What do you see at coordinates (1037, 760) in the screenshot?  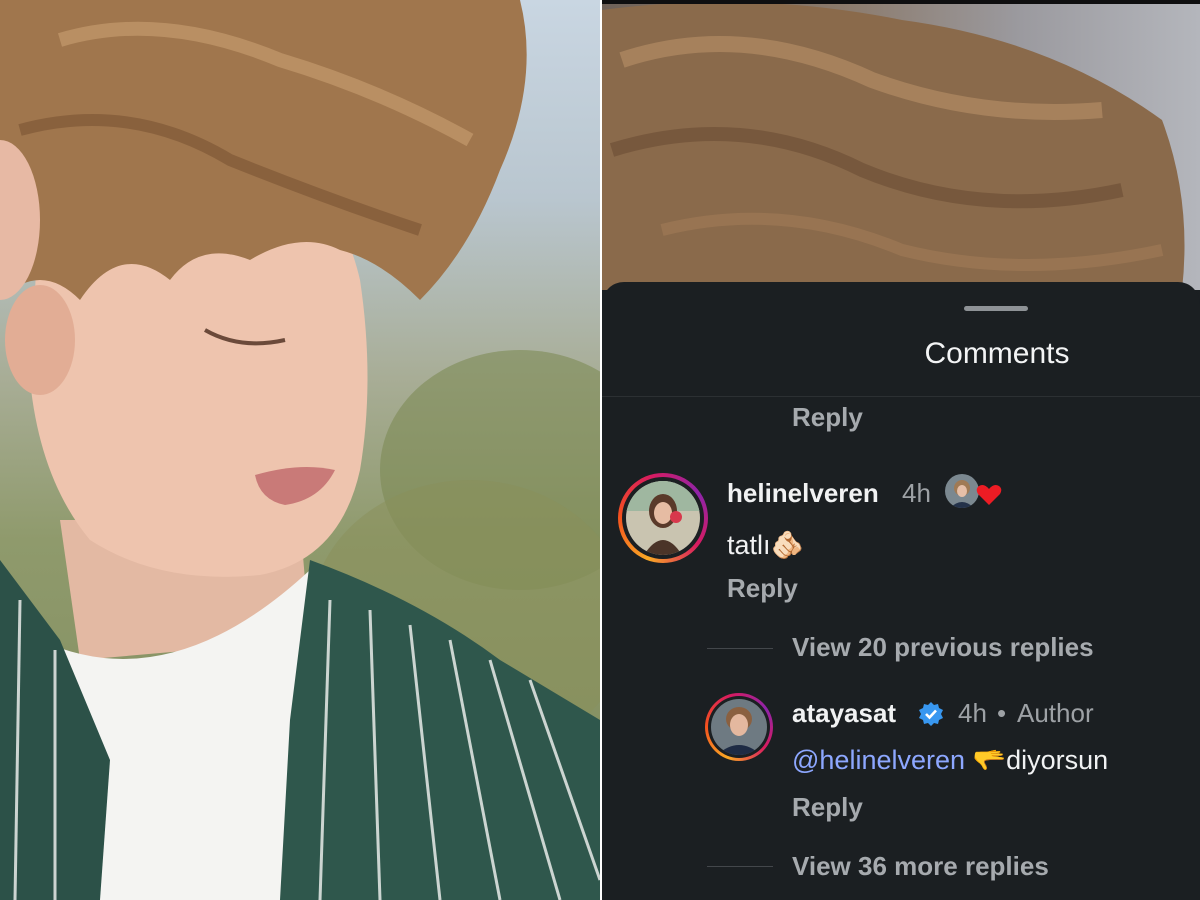 I see `reply-text-body: 🫳diyorsun` at bounding box center [1037, 760].